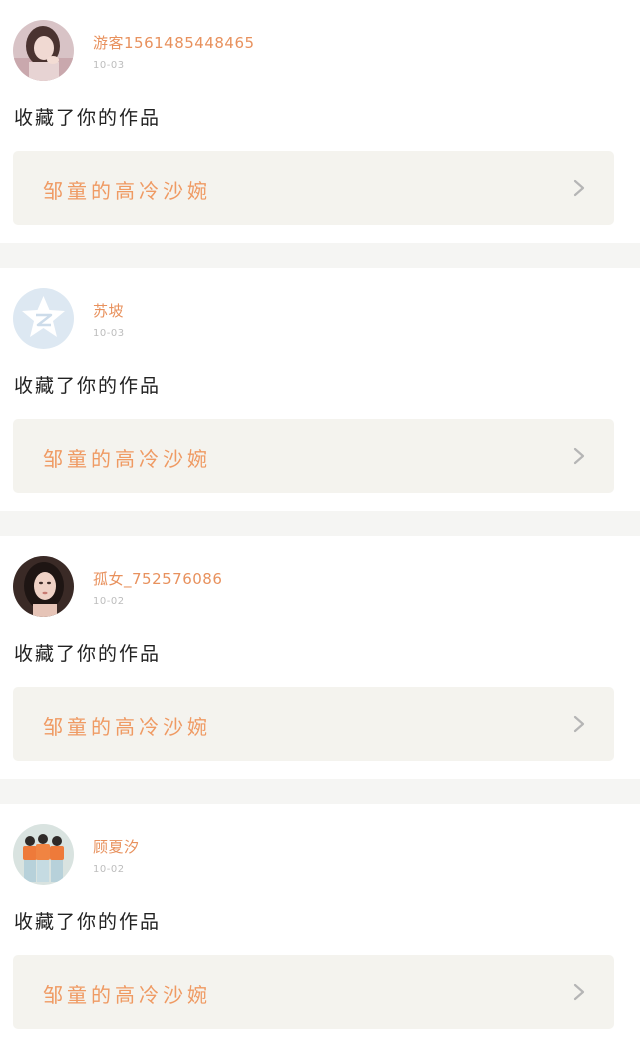 The height and width of the screenshot is (1047, 640). What do you see at coordinates (157, 578) in the screenshot?
I see `username: 孤女_752576086` at bounding box center [157, 578].